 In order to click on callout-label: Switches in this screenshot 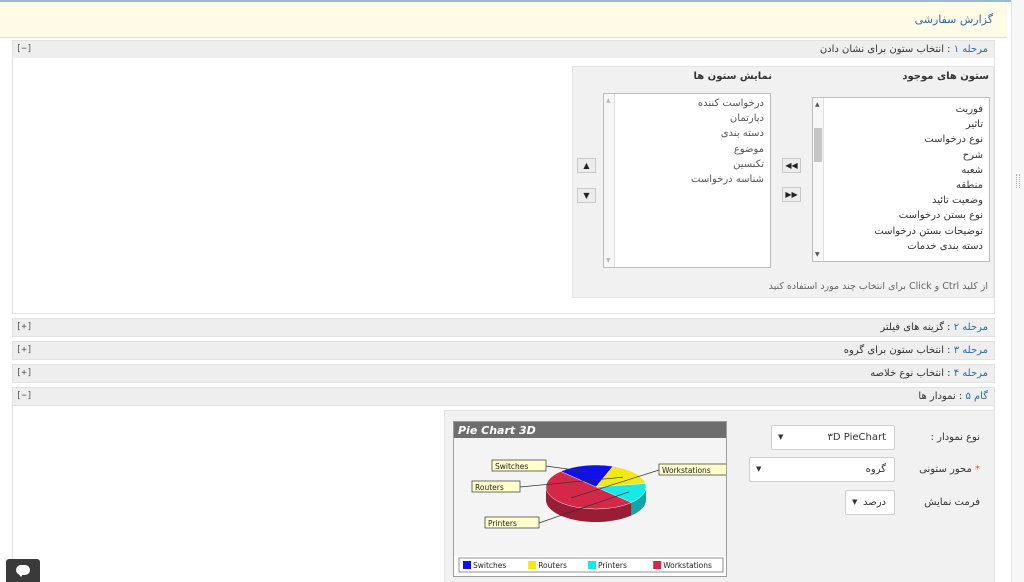, I will do `click(511, 466)`.